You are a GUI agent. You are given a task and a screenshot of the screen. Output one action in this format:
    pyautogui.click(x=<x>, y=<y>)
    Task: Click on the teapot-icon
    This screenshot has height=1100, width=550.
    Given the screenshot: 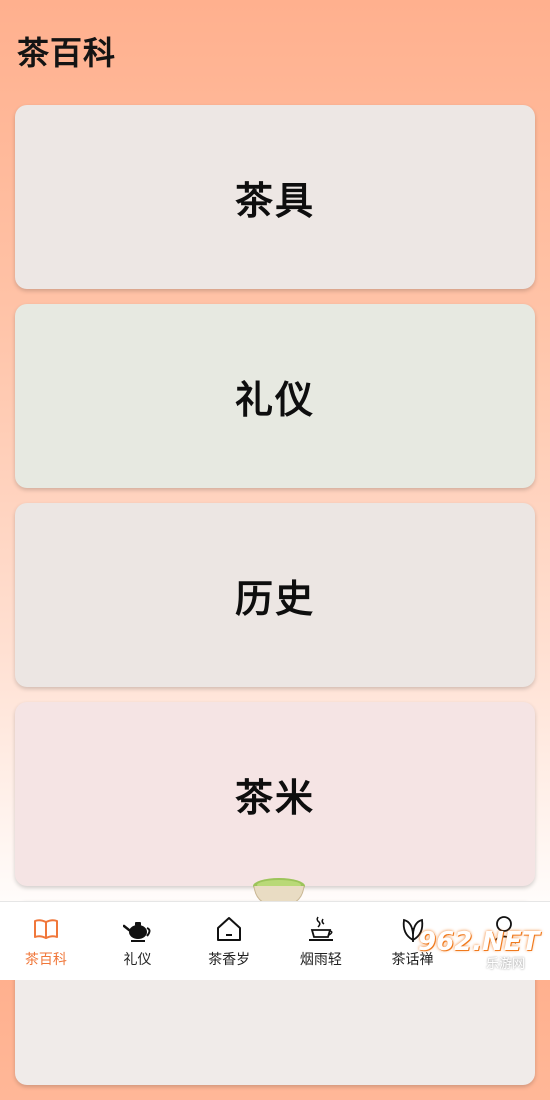 What is the action you would take?
    pyautogui.click(x=136, y=932)
    